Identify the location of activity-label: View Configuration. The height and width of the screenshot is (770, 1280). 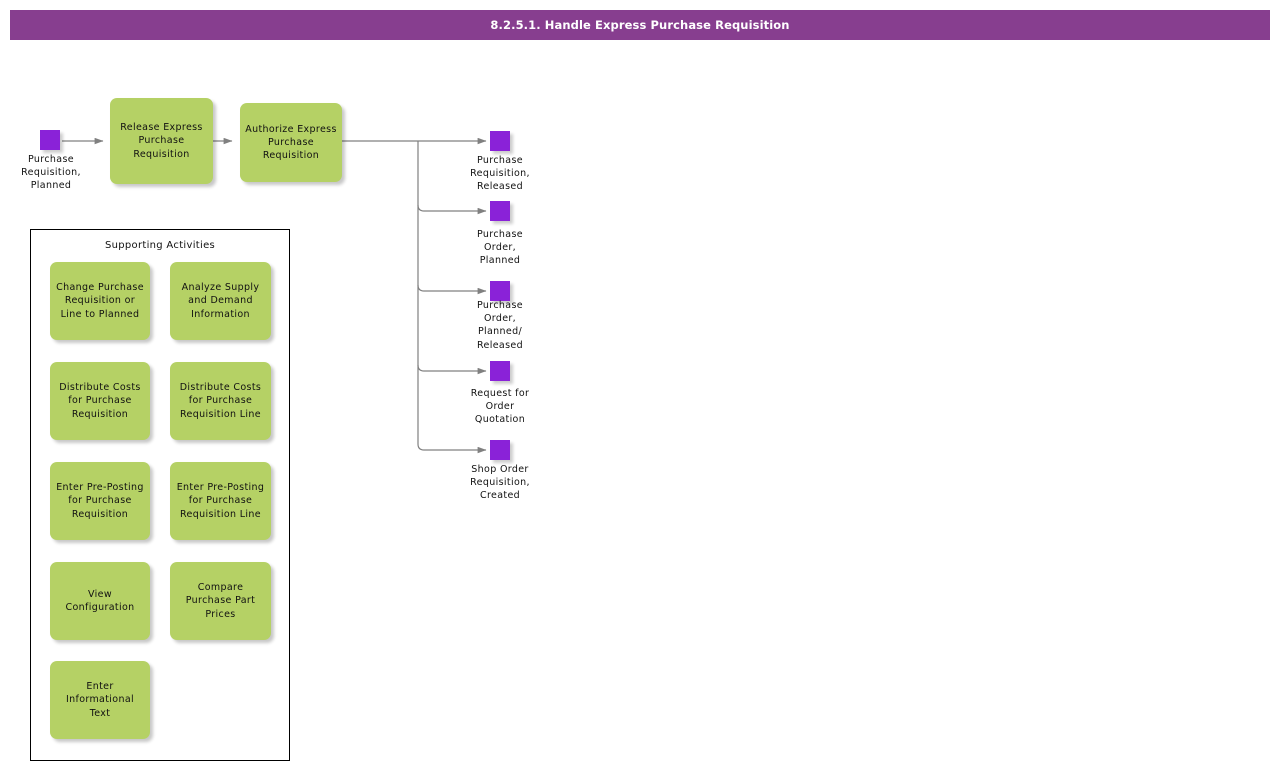
(100, 600).